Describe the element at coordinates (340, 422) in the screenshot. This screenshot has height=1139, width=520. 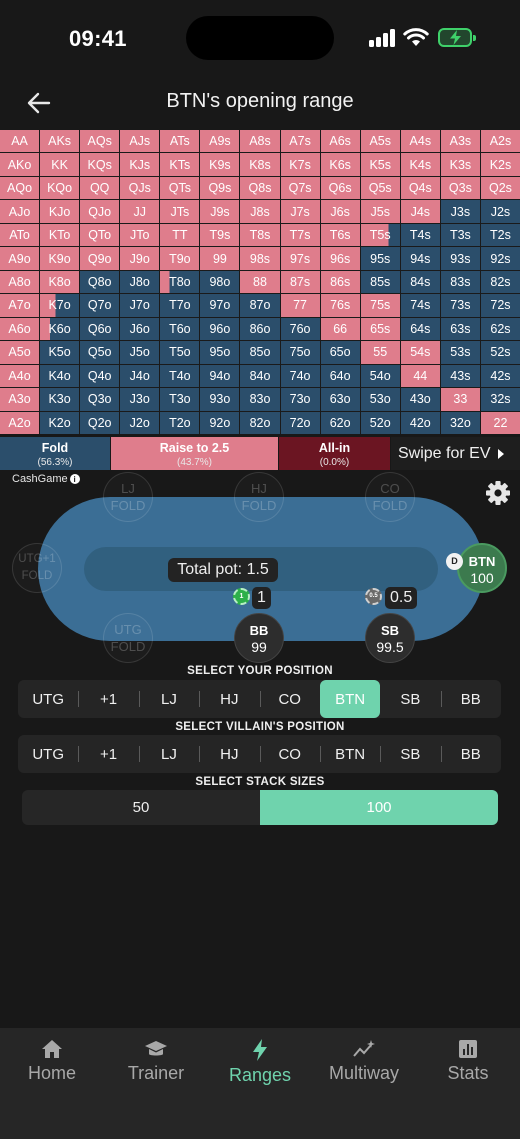
I see `range-cell-62o: 62o` at that location.